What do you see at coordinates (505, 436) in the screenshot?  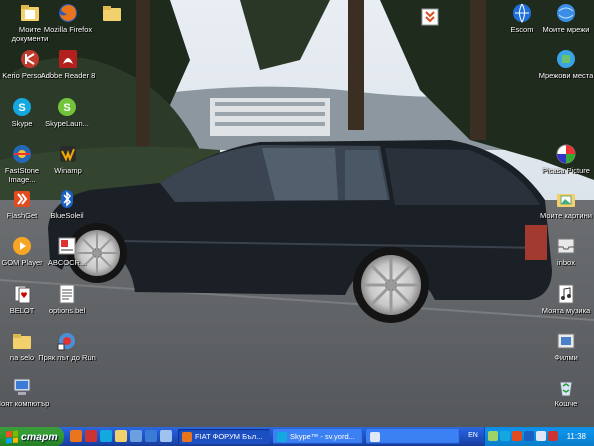 I see `skype-tray-icon` at bounding box center [505, 436].